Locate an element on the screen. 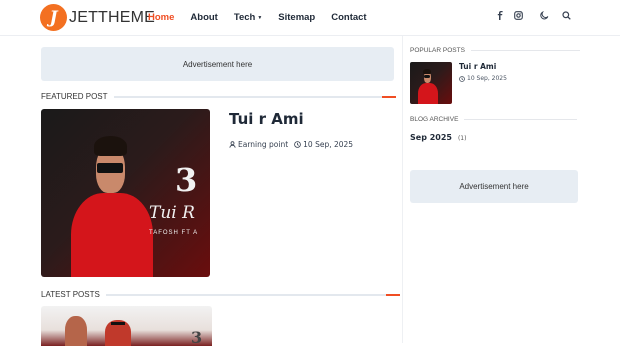 This screenshot has height=346, width=620. logo-mark-icon: J is located at coordinates (53, 17).